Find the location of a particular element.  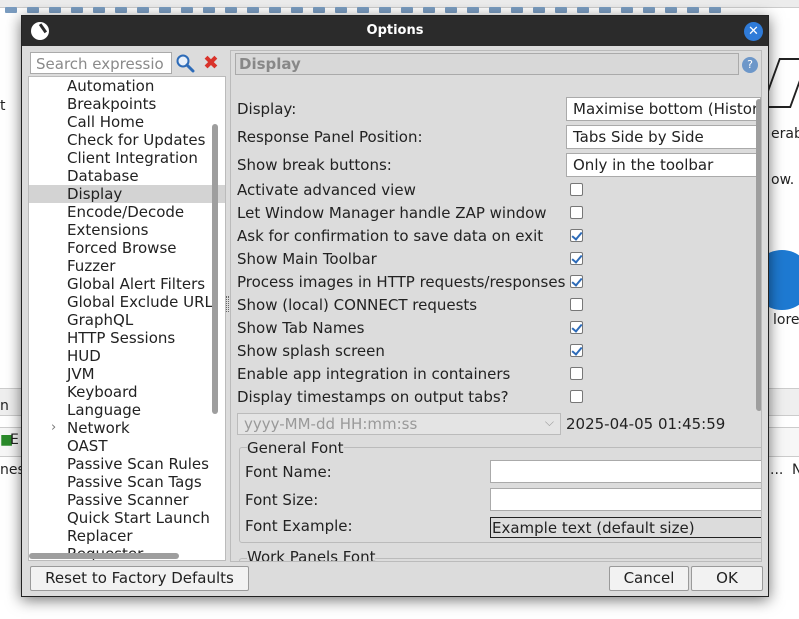

tree-item-label: Call Home is located at coordinates (106, 122).